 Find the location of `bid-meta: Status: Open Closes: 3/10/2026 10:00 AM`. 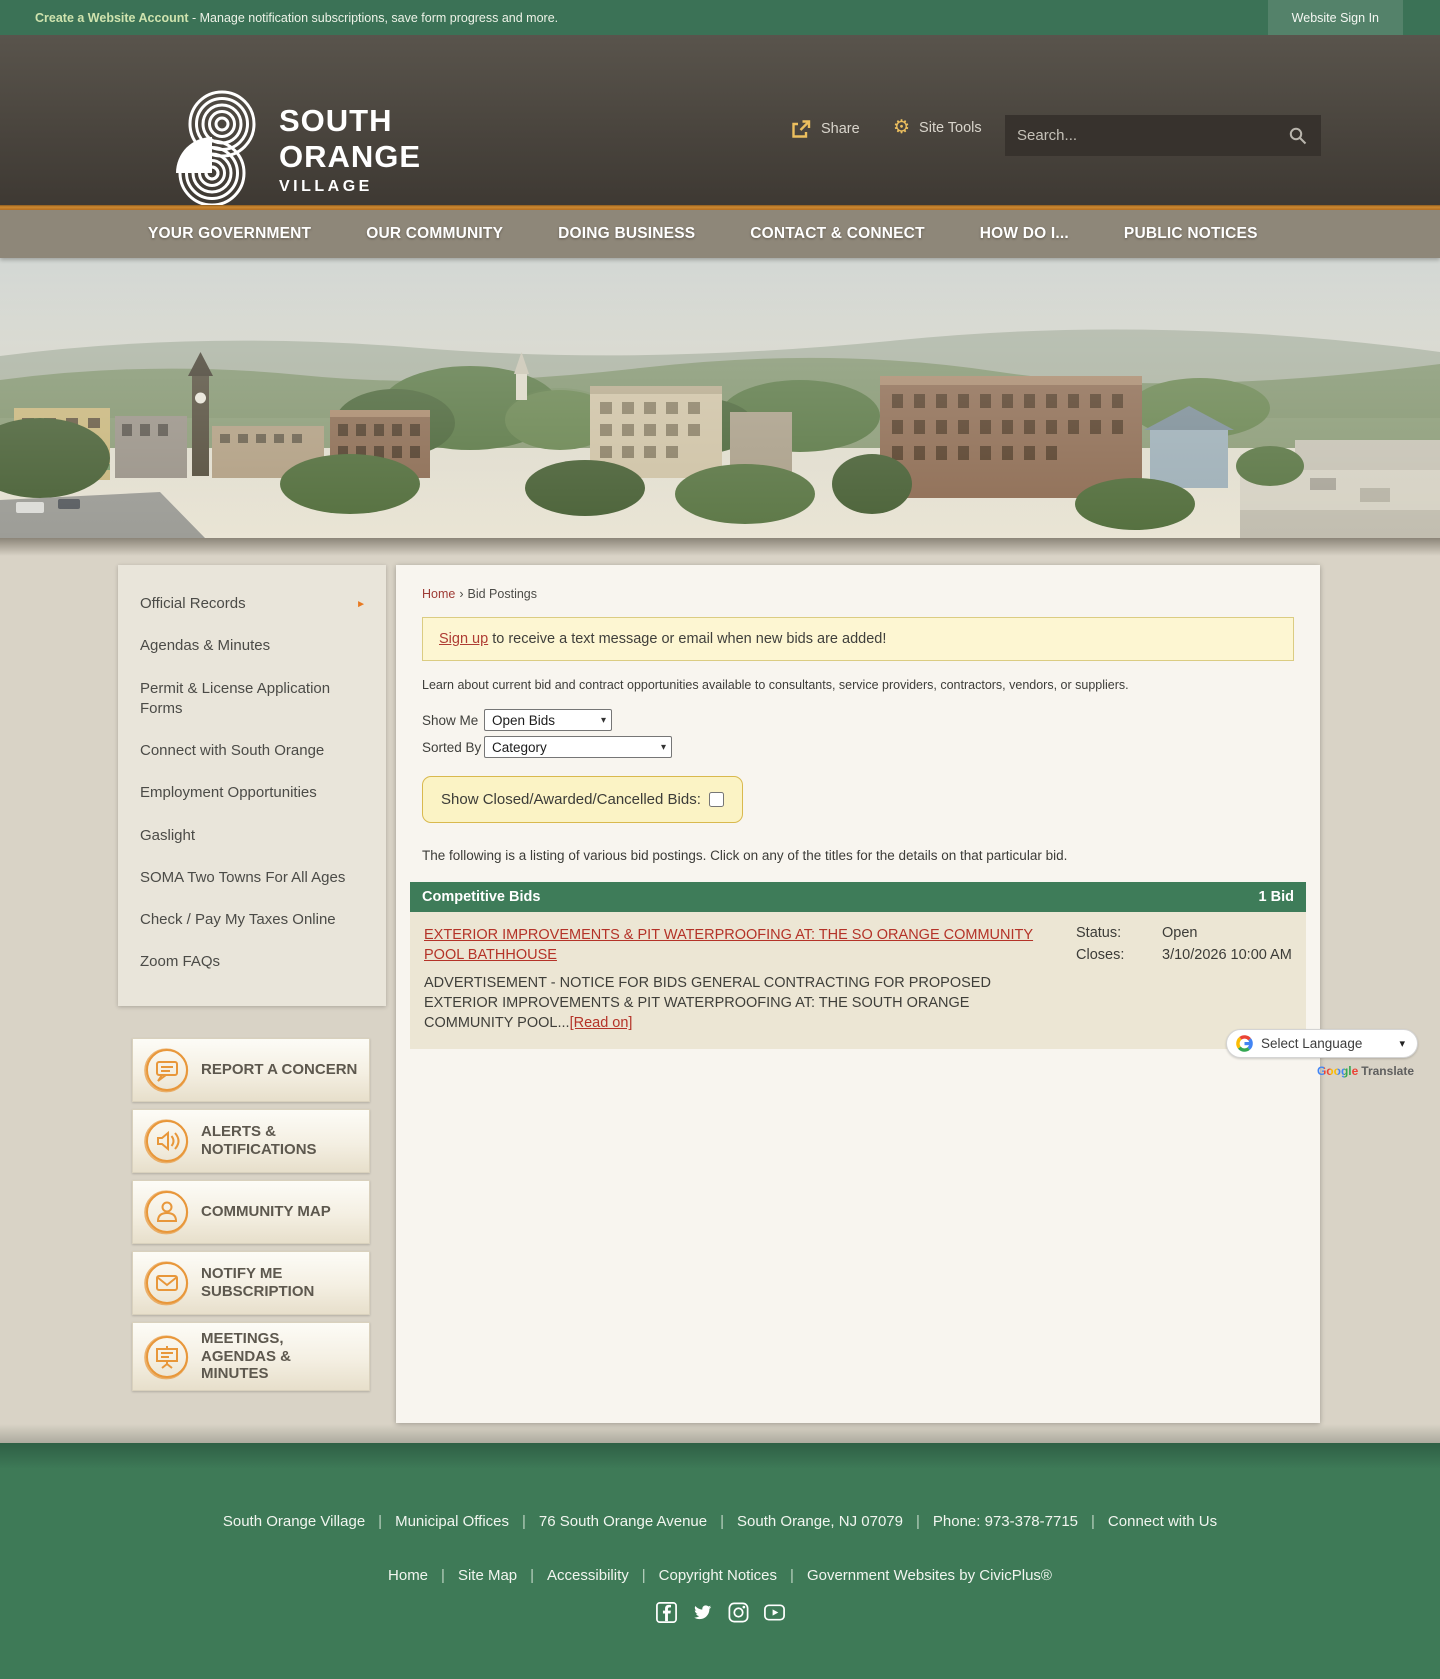

bid-meta: Status: Open Closes: 3/10/2026 10:00 AM is located at coordinates (1184, 979).